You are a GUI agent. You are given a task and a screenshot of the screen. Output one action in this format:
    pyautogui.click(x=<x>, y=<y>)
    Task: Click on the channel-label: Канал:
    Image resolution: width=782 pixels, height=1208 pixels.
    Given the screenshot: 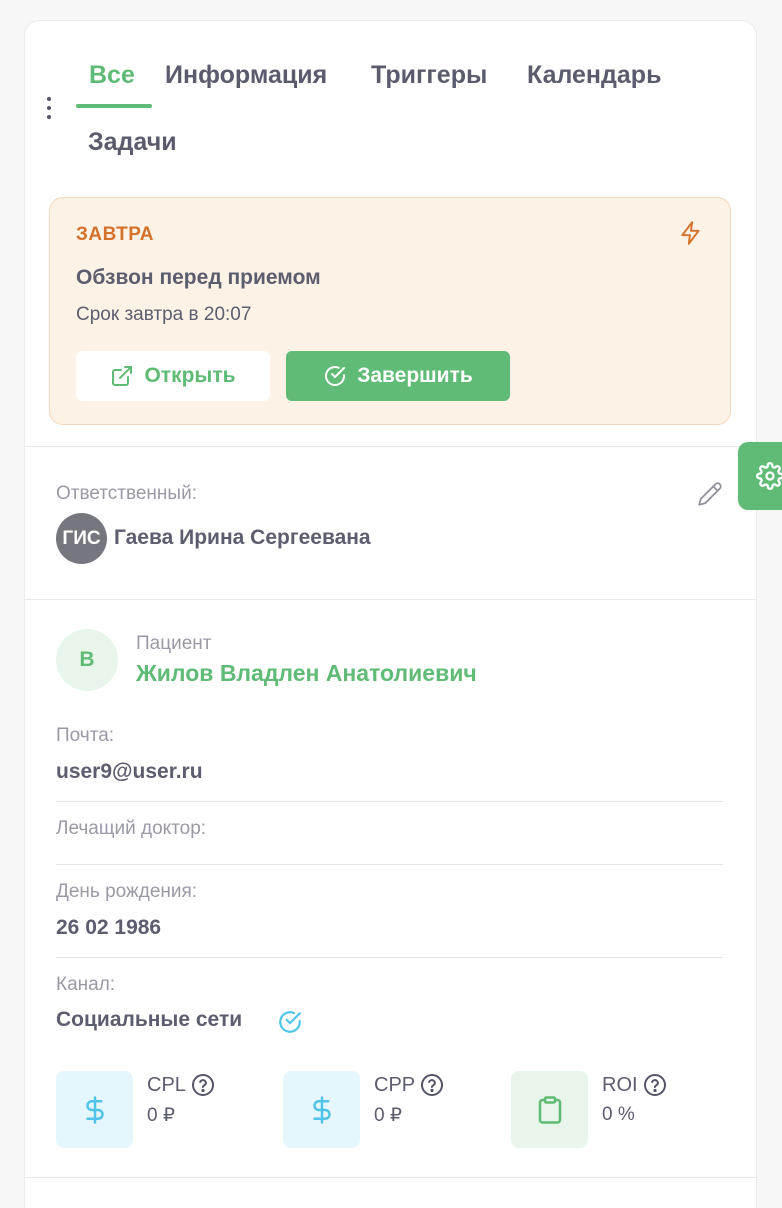 What is the action you would take?
    pyautogui.click(x=86, y=984)
    